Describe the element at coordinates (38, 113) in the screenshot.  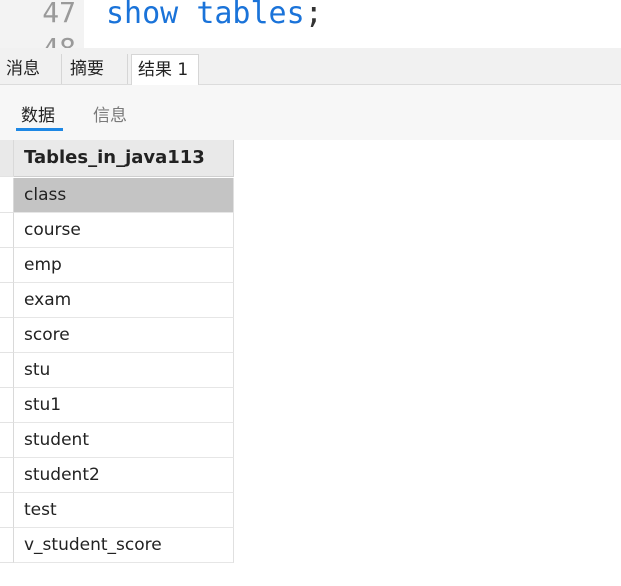
I see `subtab-data: 数据` at that location.